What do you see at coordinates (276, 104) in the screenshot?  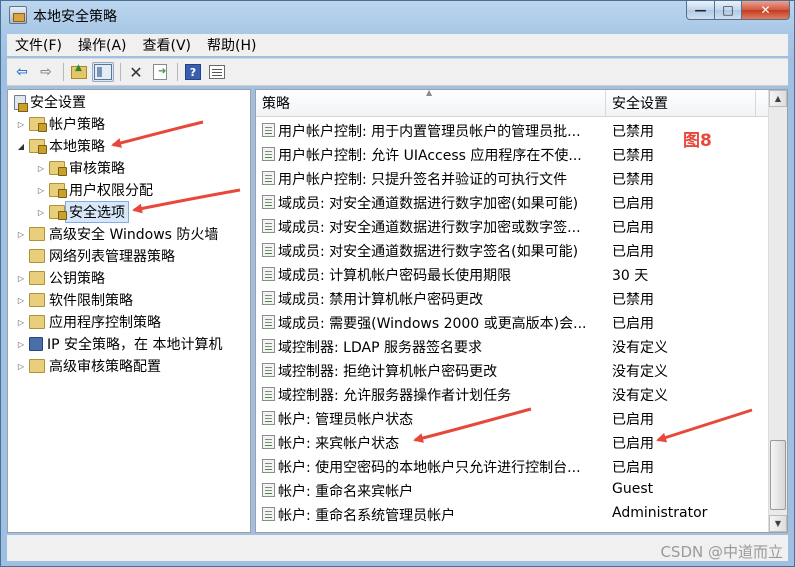 I see `column-header-label: 策略` at bounding box center [276, 104].